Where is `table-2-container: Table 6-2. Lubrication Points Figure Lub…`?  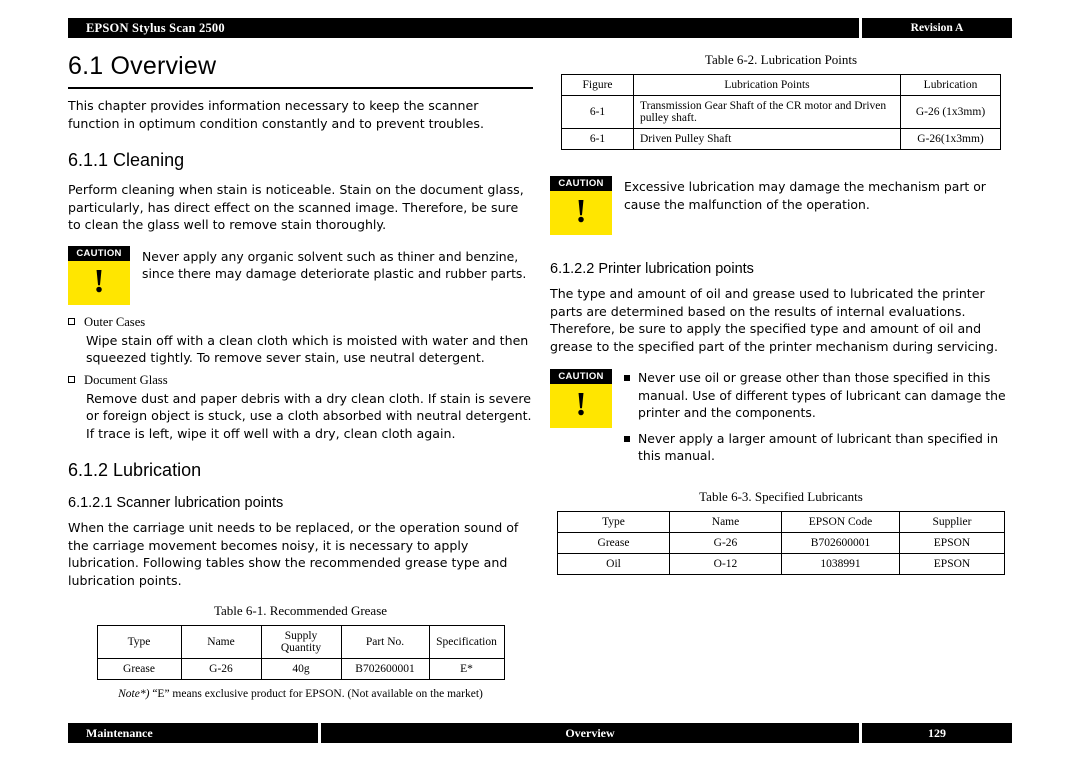
table-2-container: Table 6-2. Lubrication Points Figure Lub… is located at coordinates (781, 101).